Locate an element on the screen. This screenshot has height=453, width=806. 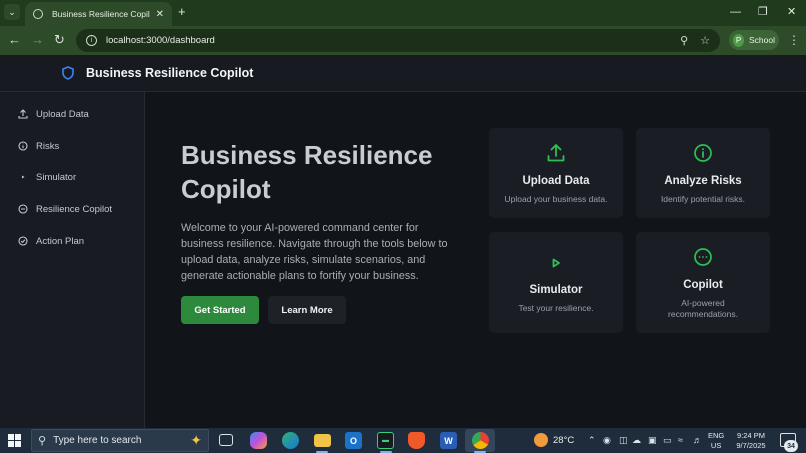
copilot-app-icon is located at coordinates (258, 440).